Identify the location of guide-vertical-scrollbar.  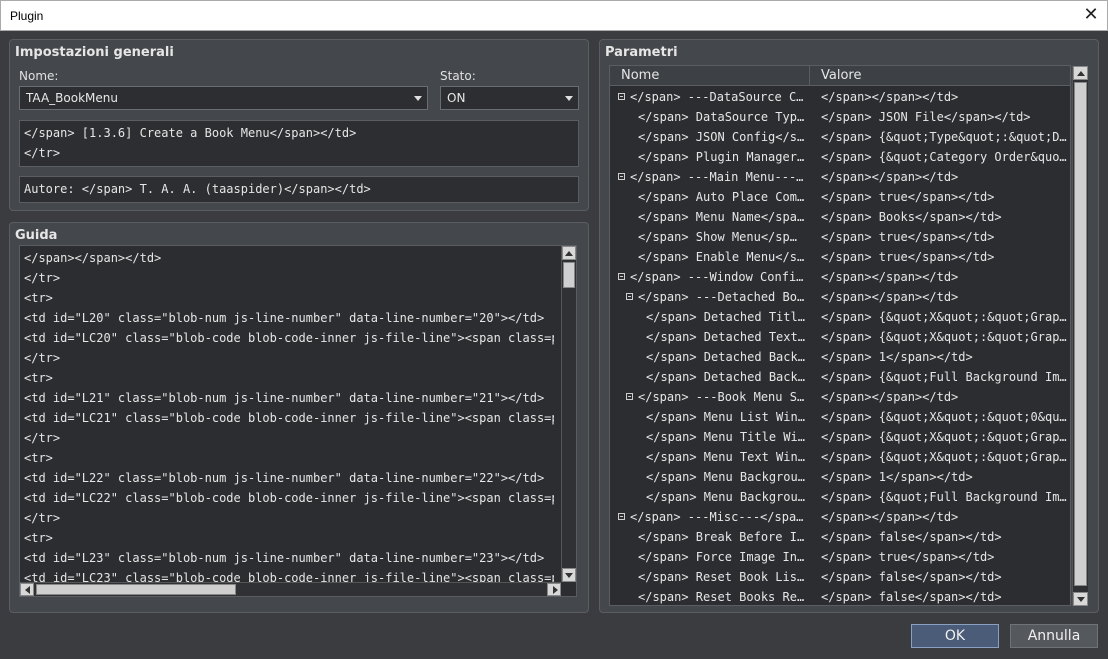
(568, 414).